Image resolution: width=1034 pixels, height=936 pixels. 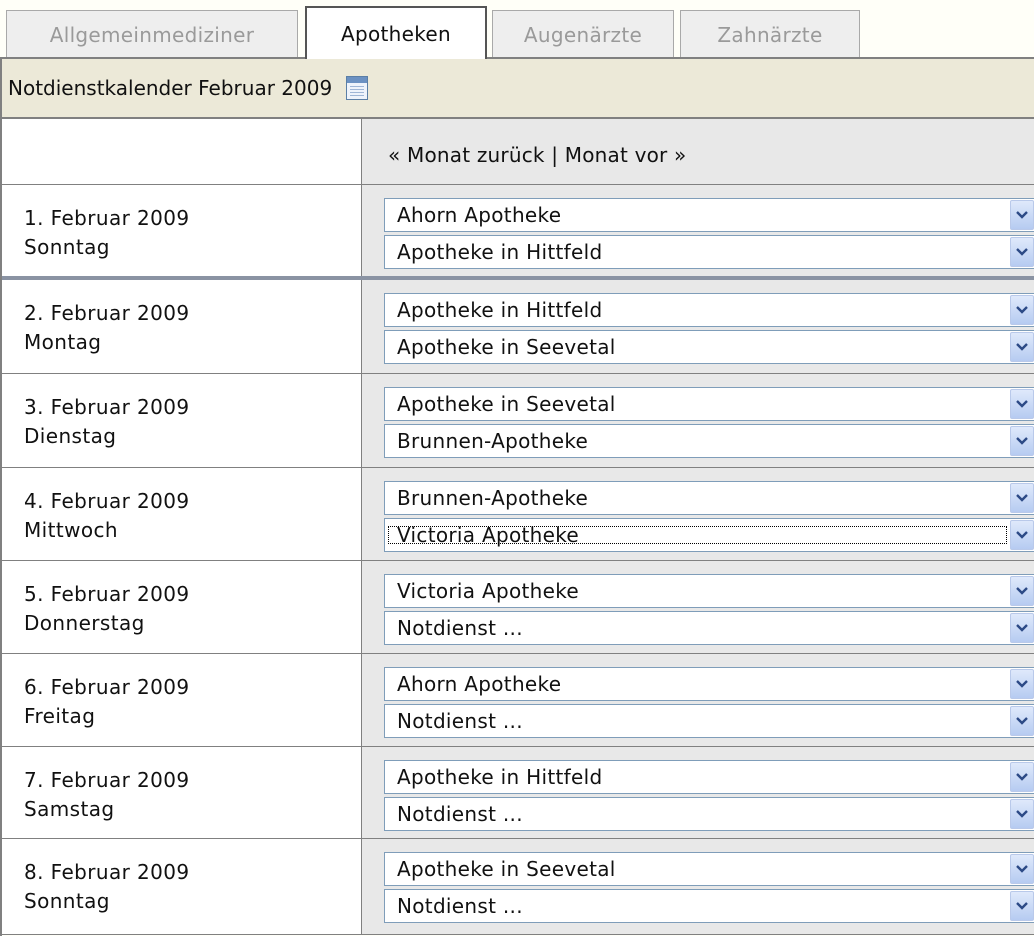 What do you see at coordinates (583, 34) in the screenshot?
I see `tab-augenaerzte: Augenärzte` at bounding box center [583, 34].